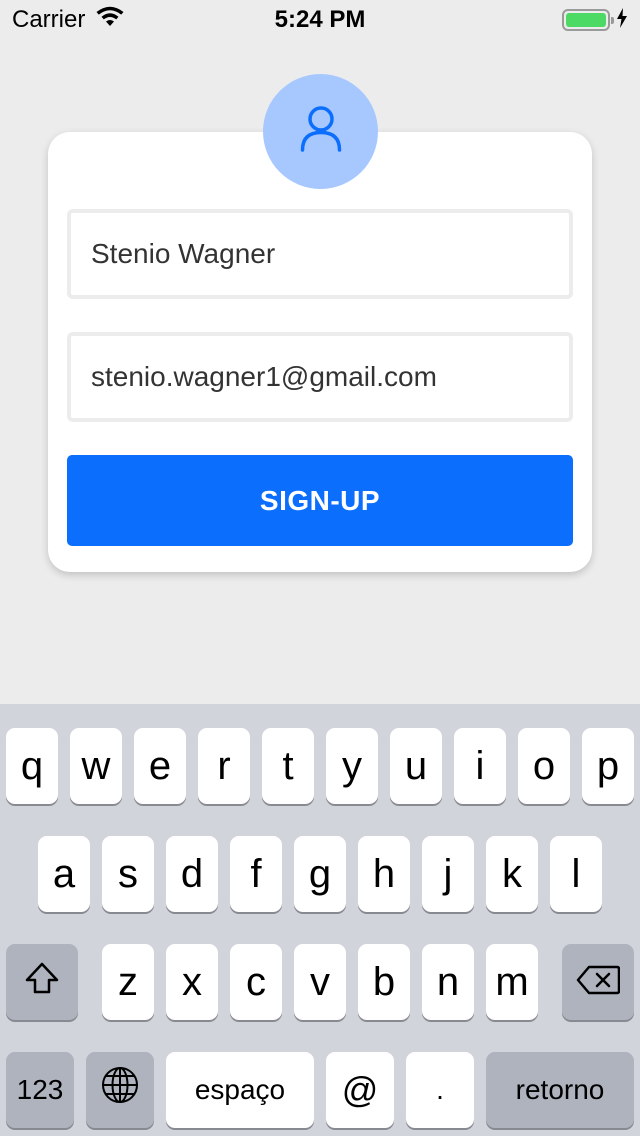  I want to click on status-bar: Carrier 5:24 PM, so click(320, 20).